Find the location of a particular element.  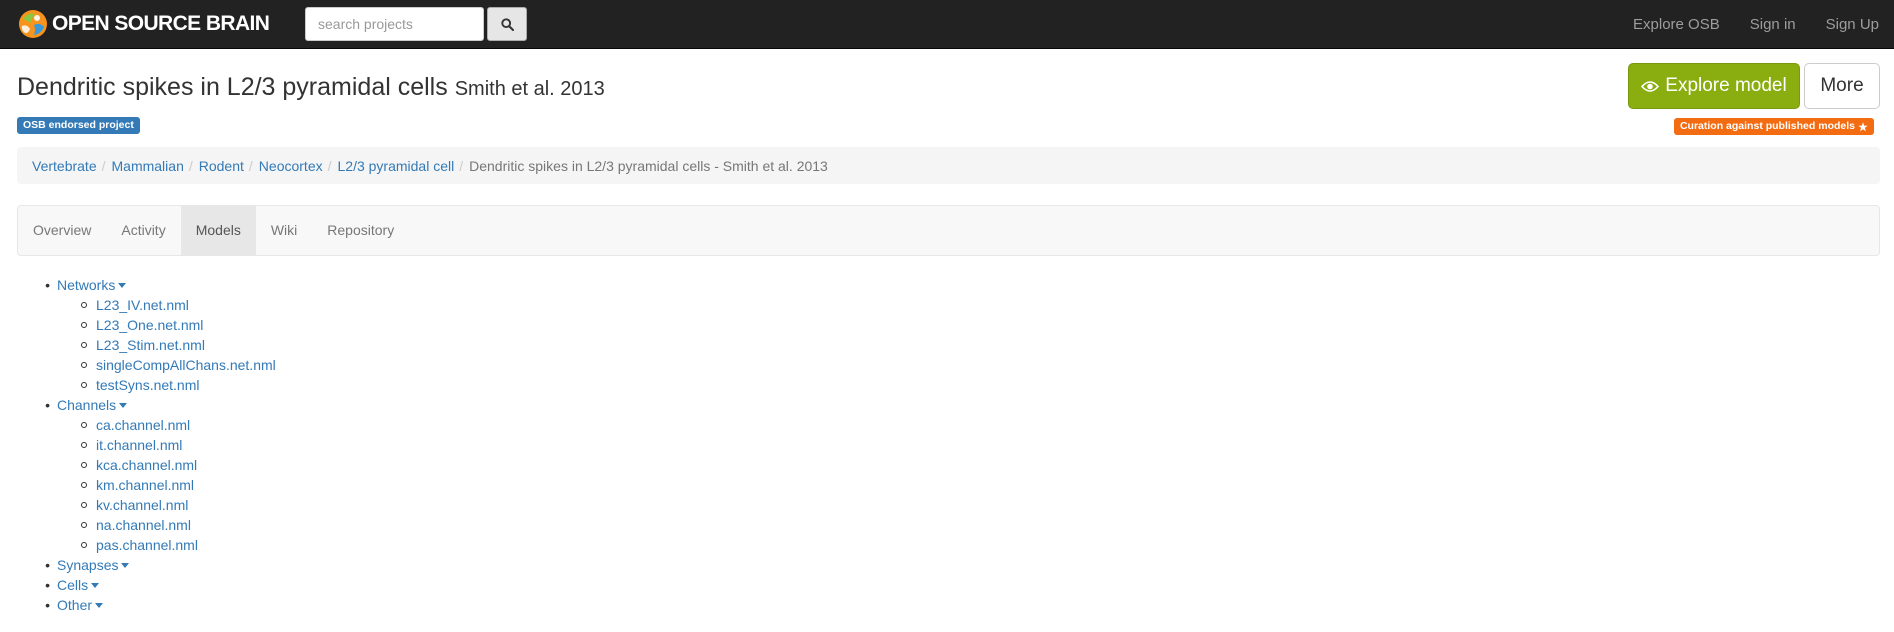

model-file-link: testSyns.net.nml is located at coordinates (148, 385).